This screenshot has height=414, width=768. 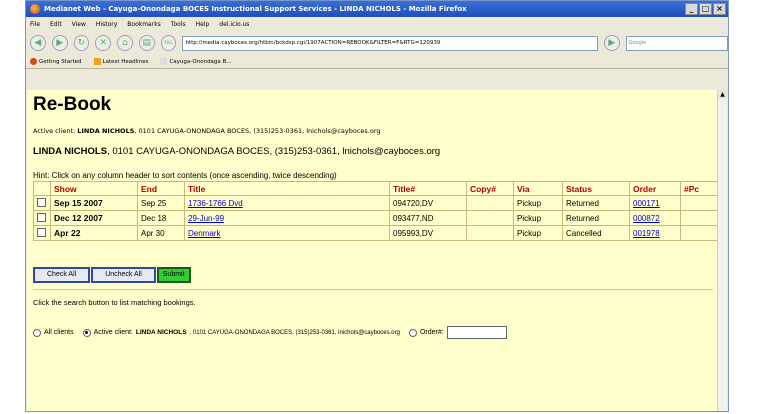 What do you see at coordinates (33, 61) in the screenshot?
I see `firefox-bookmark-icon` at bounding box center [33, 61].